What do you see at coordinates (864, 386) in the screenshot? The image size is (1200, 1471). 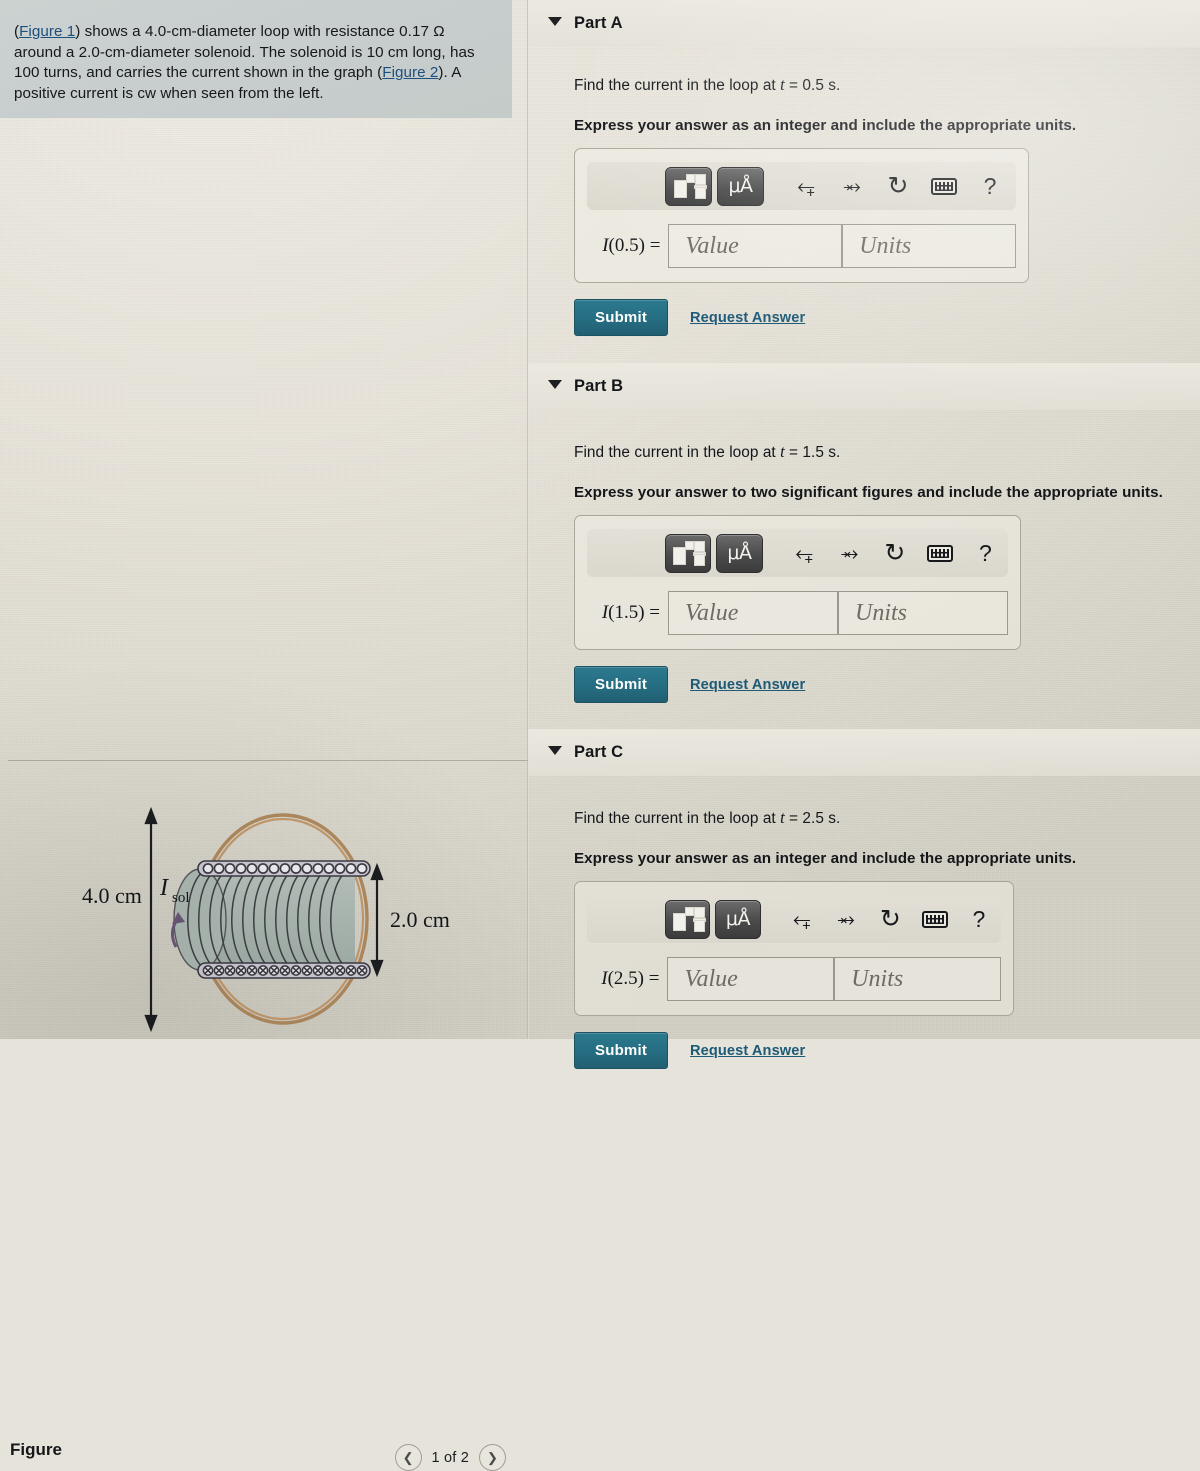 I see `part-b-header: Part B` at bounding box center [864, 386].